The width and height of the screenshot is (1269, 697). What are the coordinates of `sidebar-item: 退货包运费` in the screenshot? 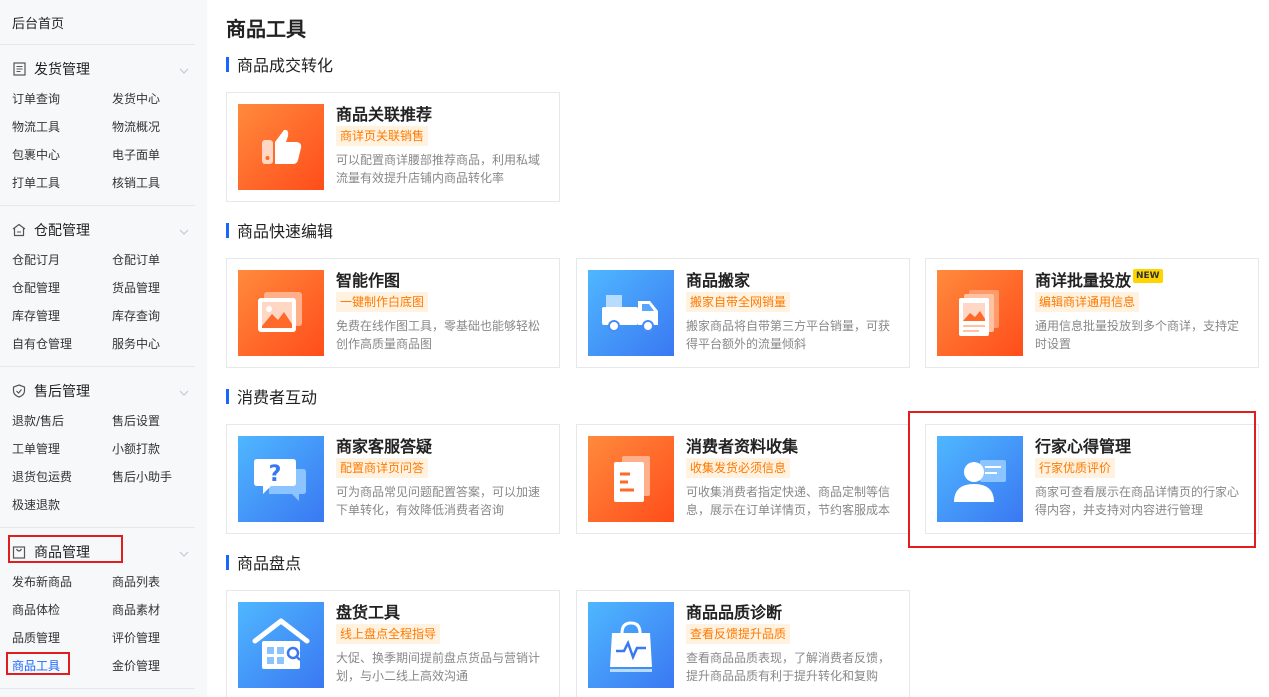 It's located at (42, 476).